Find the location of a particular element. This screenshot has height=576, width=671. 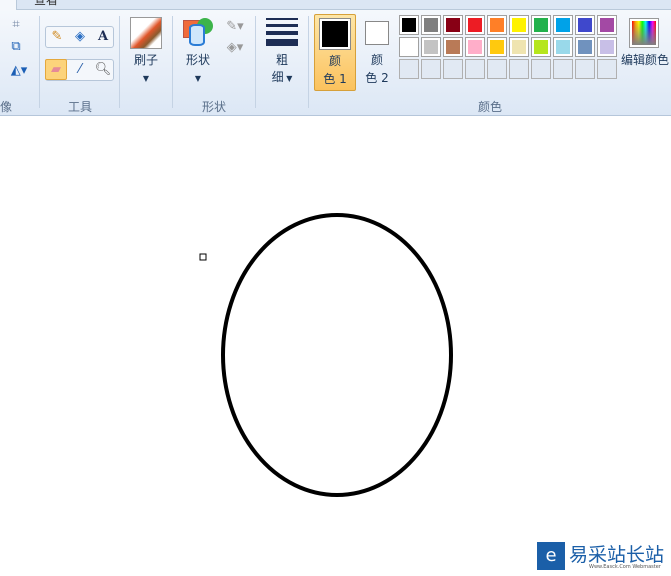

color1-button: 颜 色 1 is located at coordinates (335, 52).